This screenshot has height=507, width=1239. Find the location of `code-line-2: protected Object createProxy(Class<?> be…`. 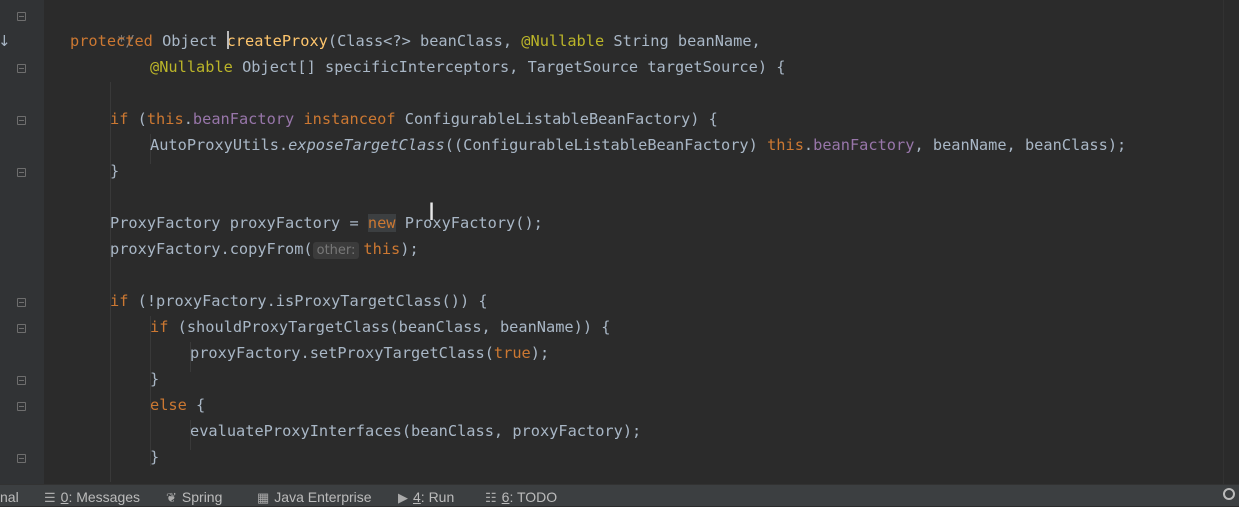

code-line-2: protected Object createProxy(Class<?> be… is located at coordinates (415, 41).